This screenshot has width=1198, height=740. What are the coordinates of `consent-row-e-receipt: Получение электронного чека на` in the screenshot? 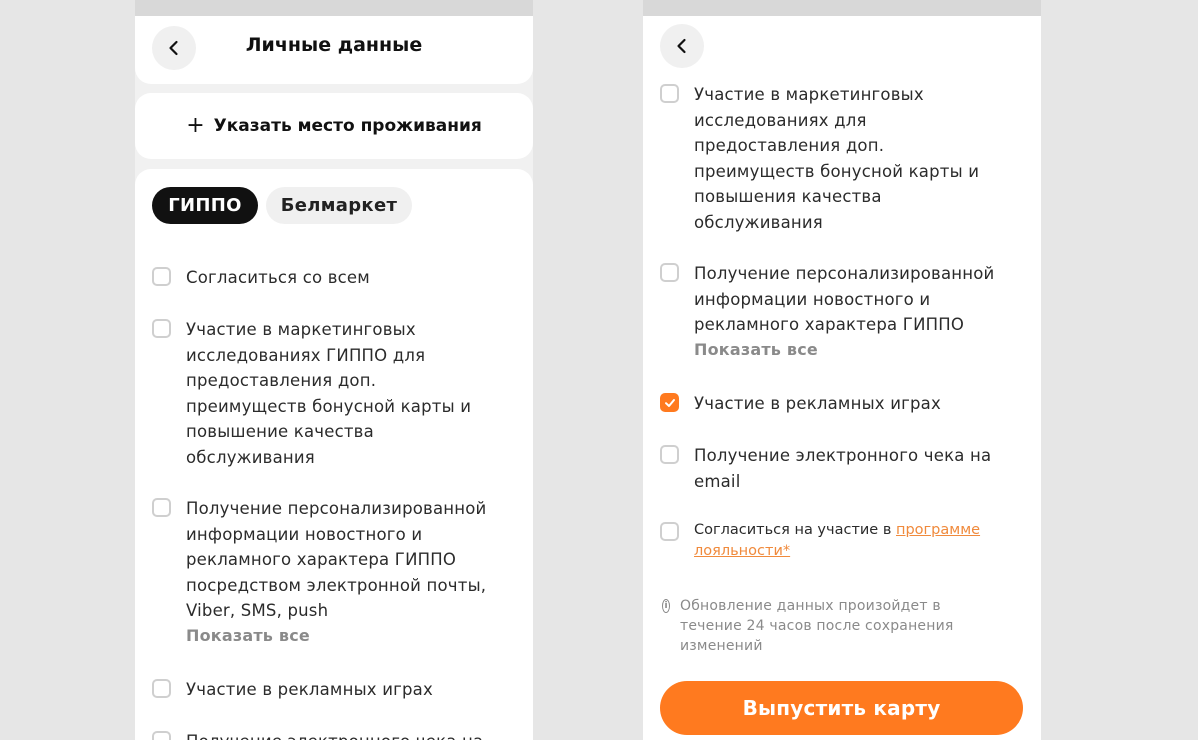 It's located at (332, 734).